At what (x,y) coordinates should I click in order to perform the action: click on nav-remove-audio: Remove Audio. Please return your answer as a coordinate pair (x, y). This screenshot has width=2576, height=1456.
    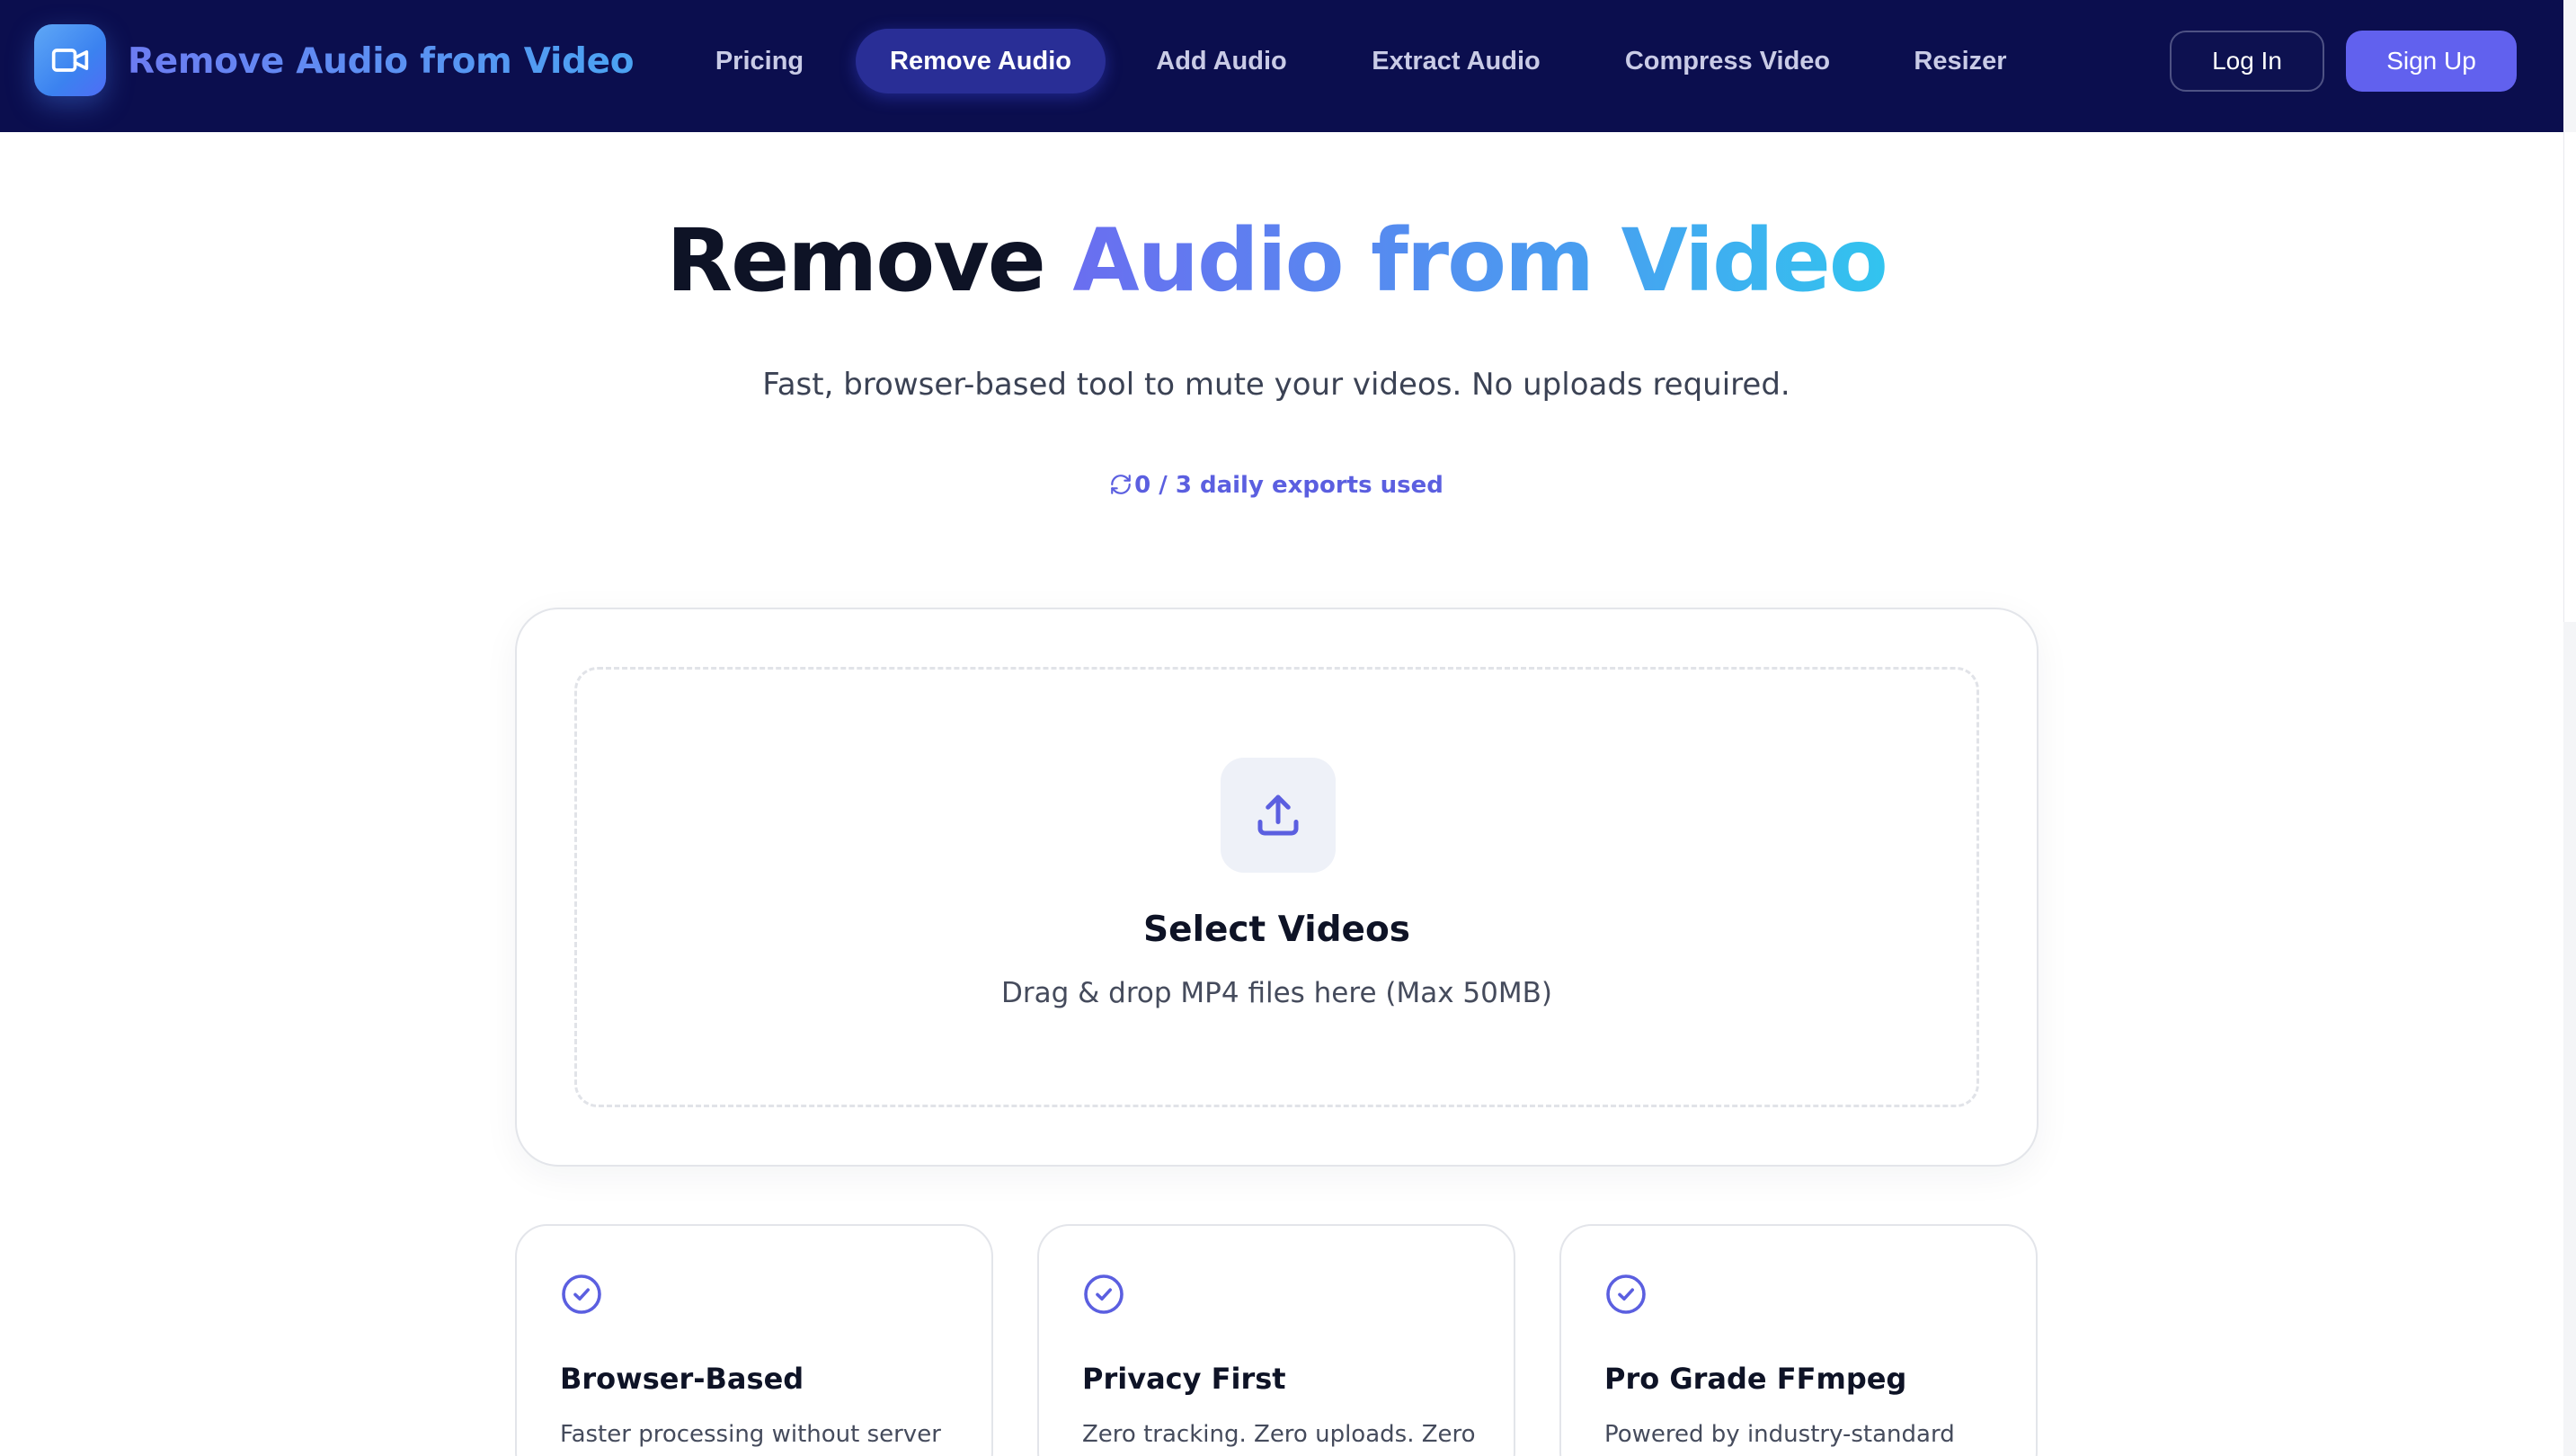
    Looking at the image, I should click on (981, 61).